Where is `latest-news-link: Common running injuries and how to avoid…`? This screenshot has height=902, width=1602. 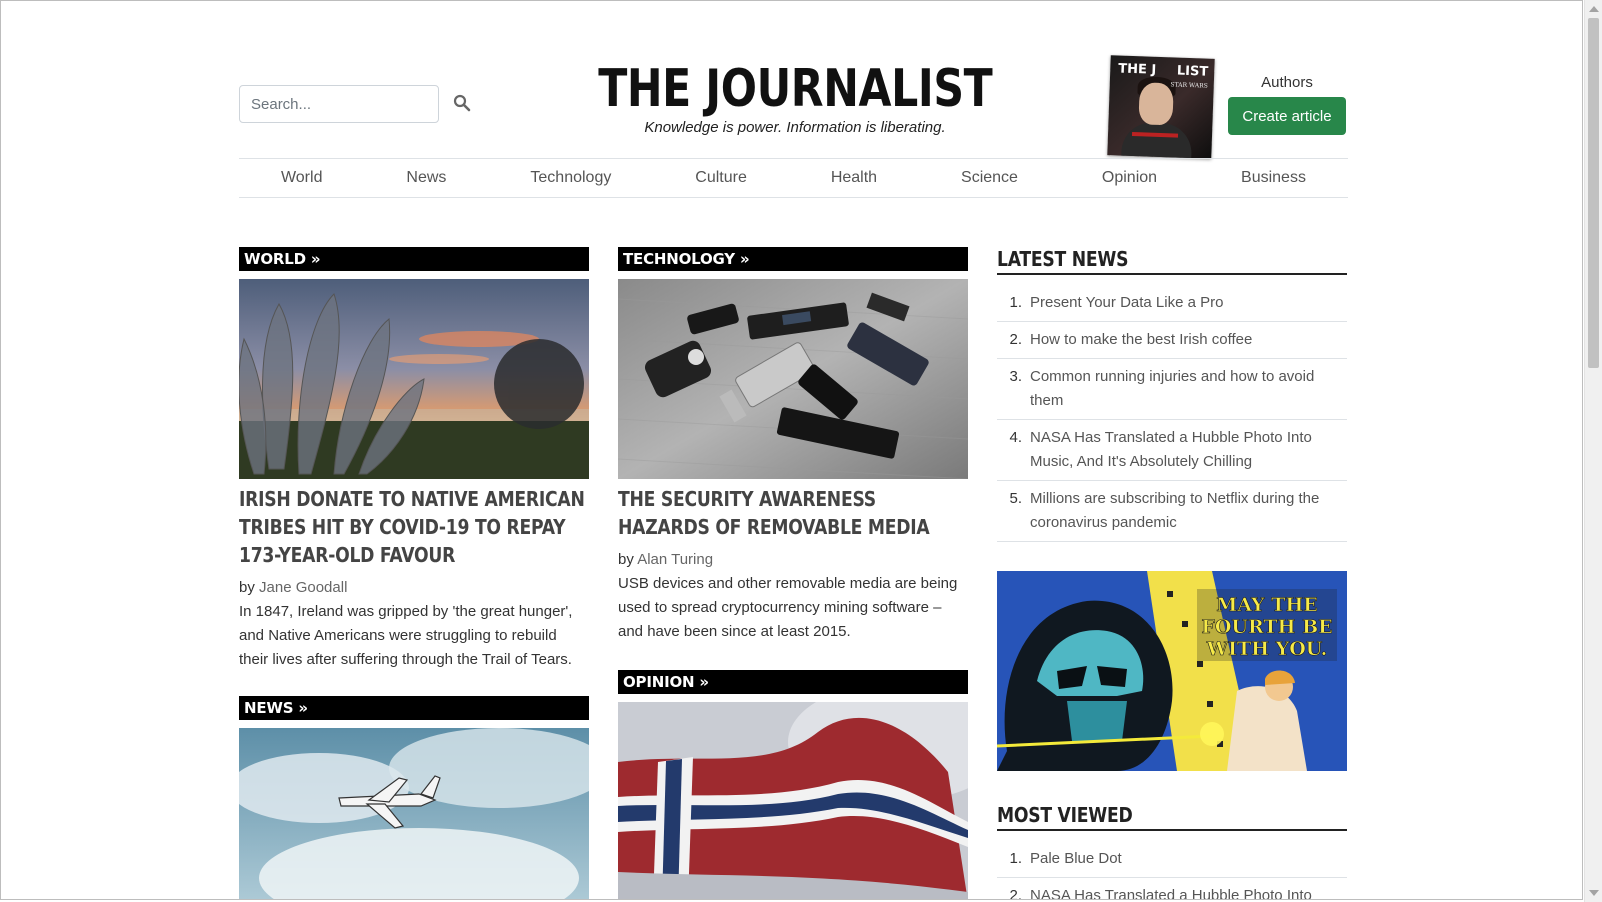
latest-news-link: Common running injuries and how to avoid… is located at coordinates (1188, 389).